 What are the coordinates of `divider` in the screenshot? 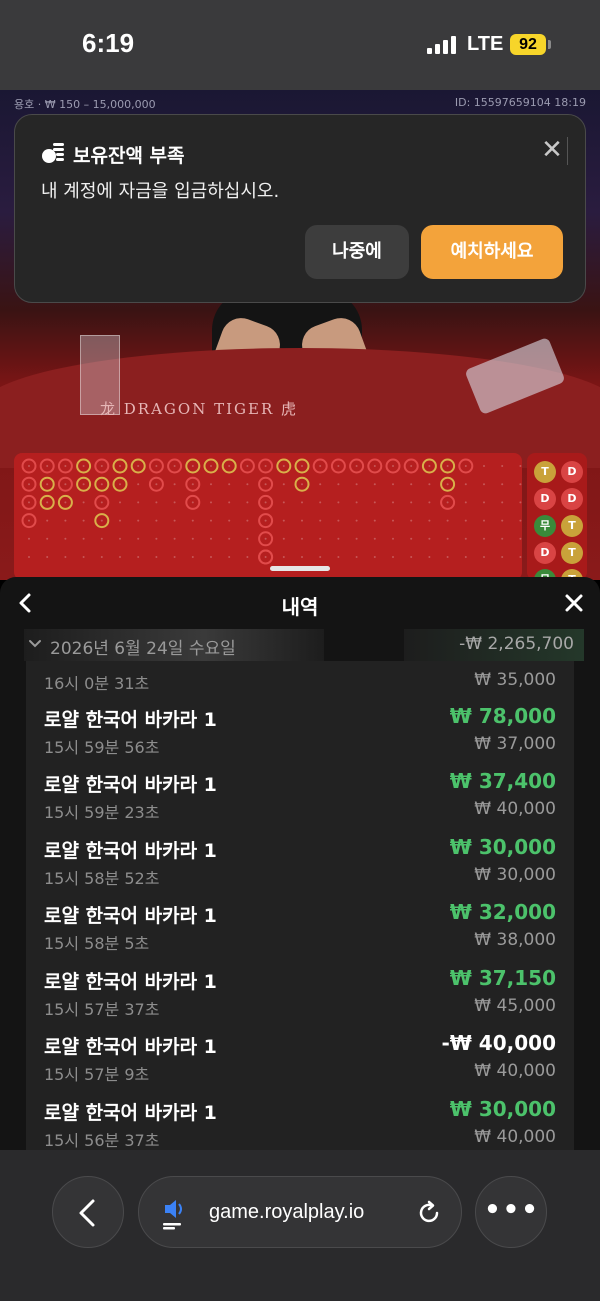 It's located at (567, 151).